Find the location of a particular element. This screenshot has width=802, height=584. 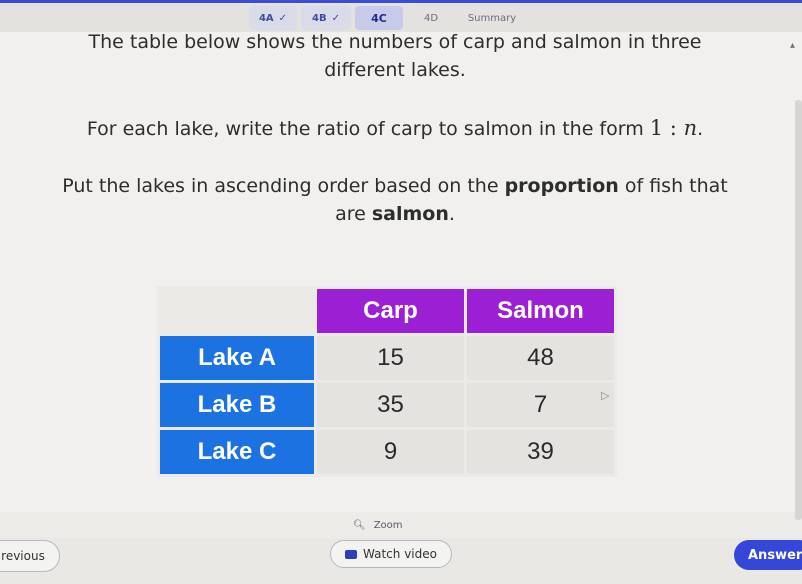

zoom-label: Zoom is located at coordinates (388, 525).